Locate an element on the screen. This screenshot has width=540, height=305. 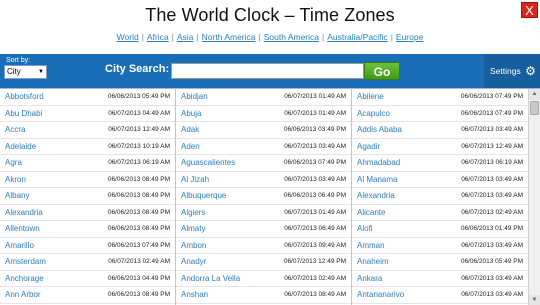
table-row: Almaty 06/07/2013 06:49 AM is located at coordinates (263, 229).